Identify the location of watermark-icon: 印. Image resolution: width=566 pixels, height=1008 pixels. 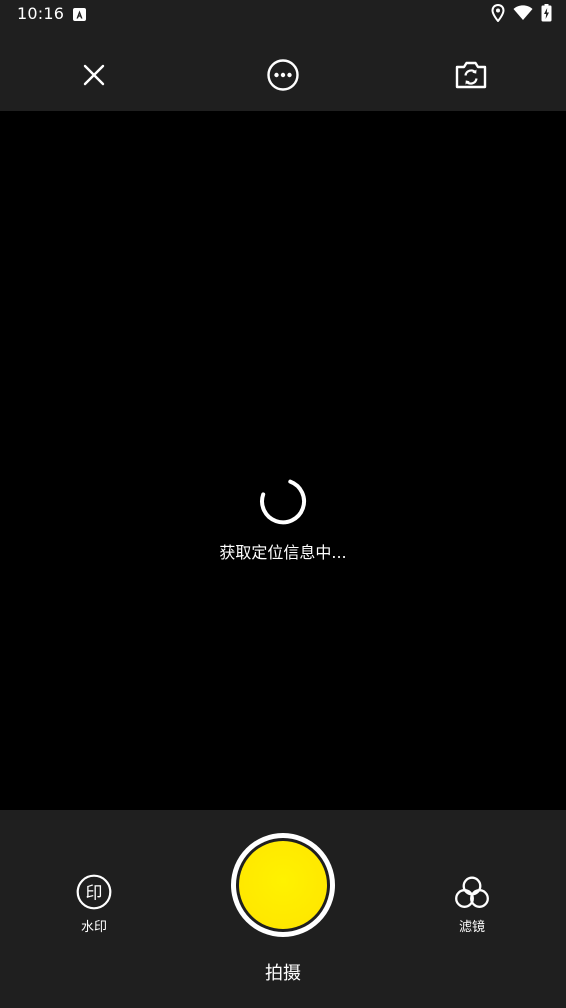
(94, 892).